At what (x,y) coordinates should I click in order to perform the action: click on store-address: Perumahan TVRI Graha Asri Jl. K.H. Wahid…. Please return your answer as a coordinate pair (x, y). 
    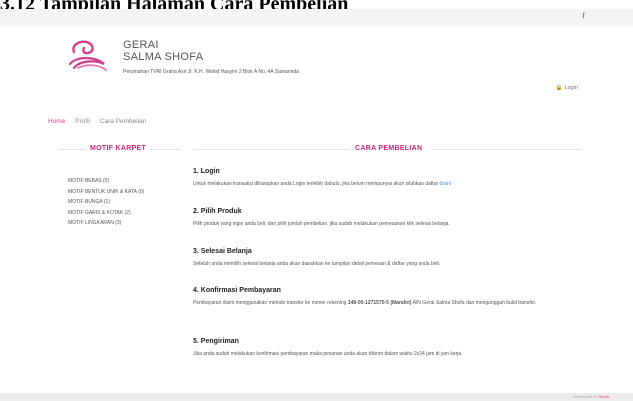
    Looking at the image, I should click on (211, 72).